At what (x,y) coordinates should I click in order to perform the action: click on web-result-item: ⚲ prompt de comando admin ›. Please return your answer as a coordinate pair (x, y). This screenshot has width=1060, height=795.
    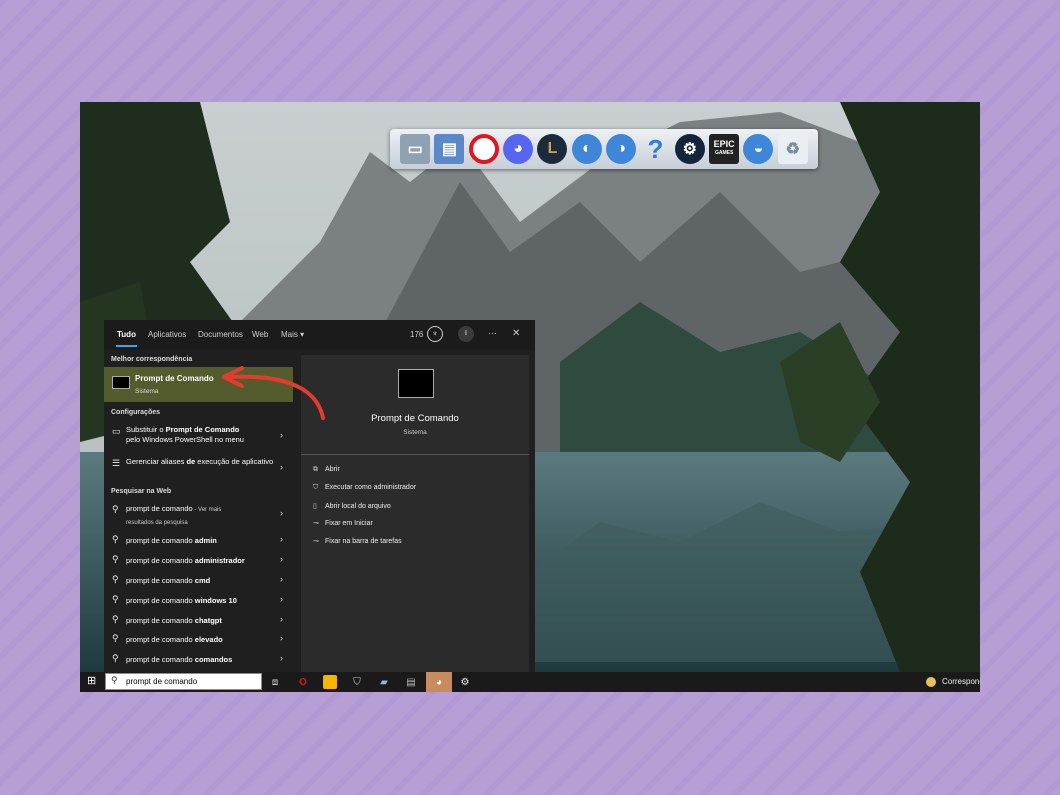
    Looking at the image, I should click on (198, 540).